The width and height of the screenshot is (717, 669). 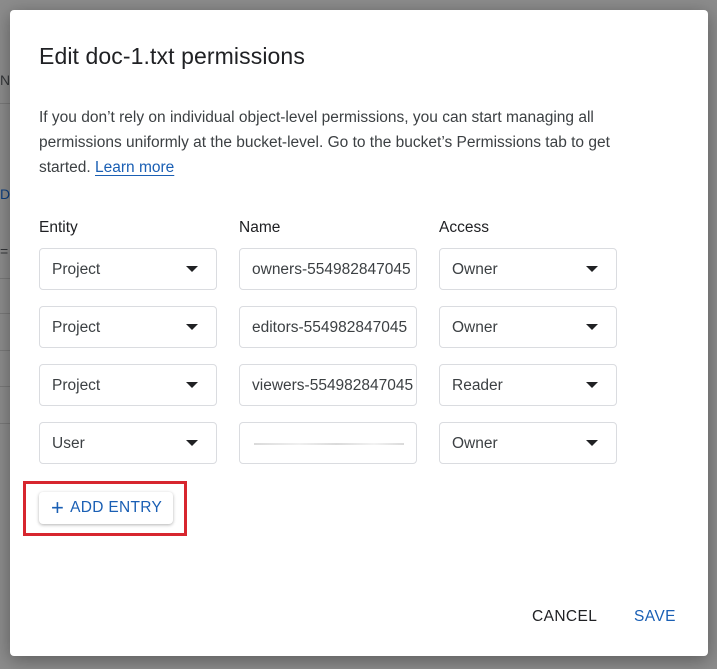 I want to click on add-entry-button: + ADD ENTRY, so click(x=106, y=508).